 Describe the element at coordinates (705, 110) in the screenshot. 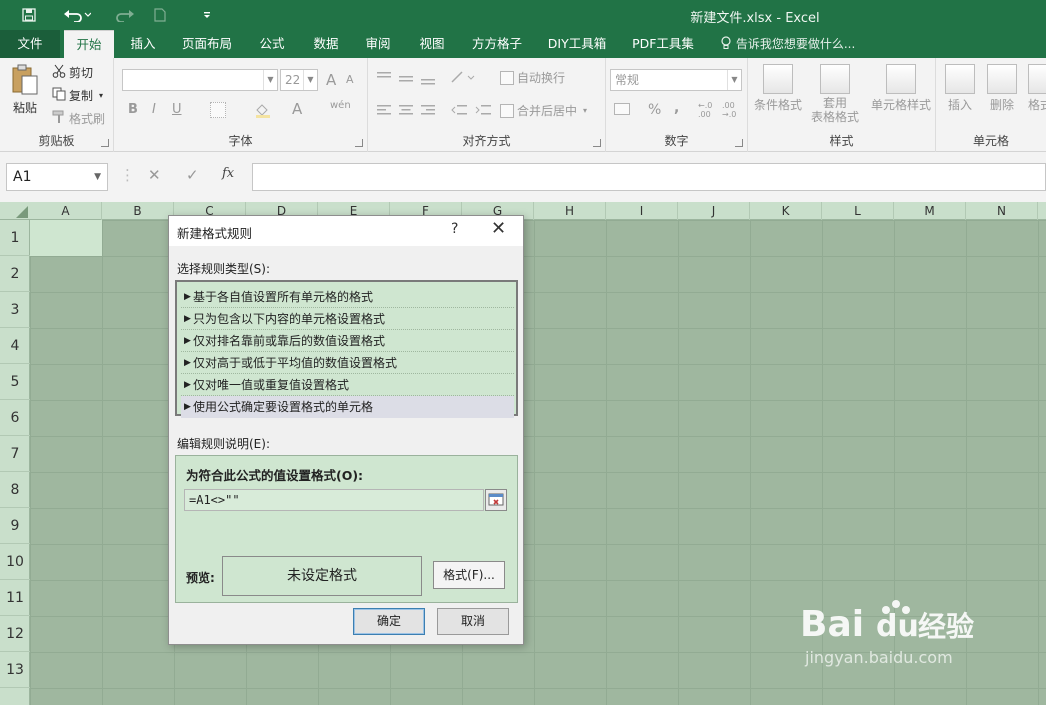

I see `increase-decimal-button: ←.0 .00` at that location.